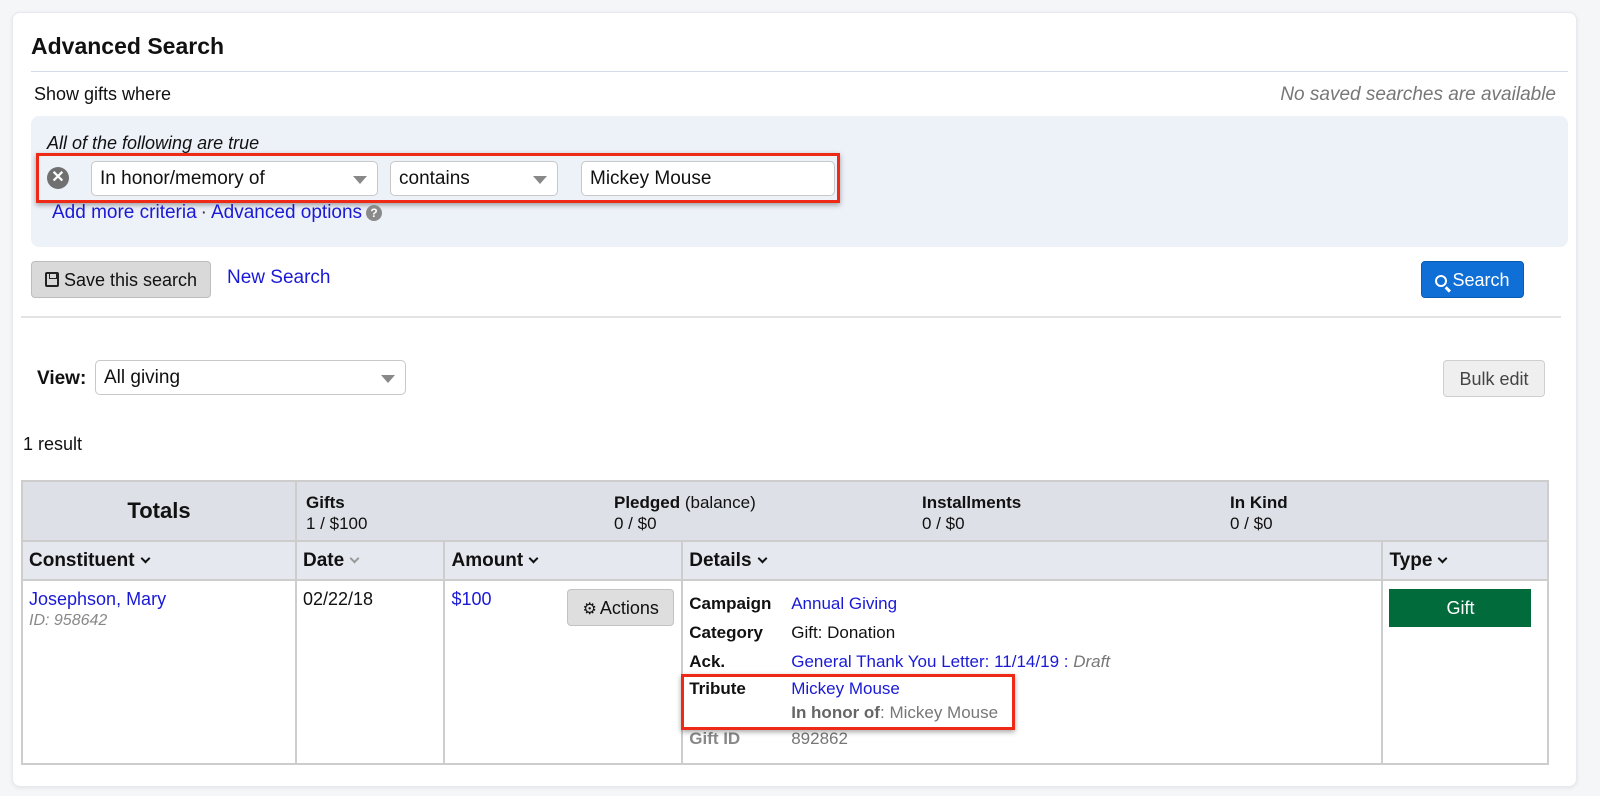 Image resolution: width=1600 pixels, height=796 pixels. Describe the element at coordinates (819, 738) in the screenshot. I see `gift-id-value: 892862` at that location.